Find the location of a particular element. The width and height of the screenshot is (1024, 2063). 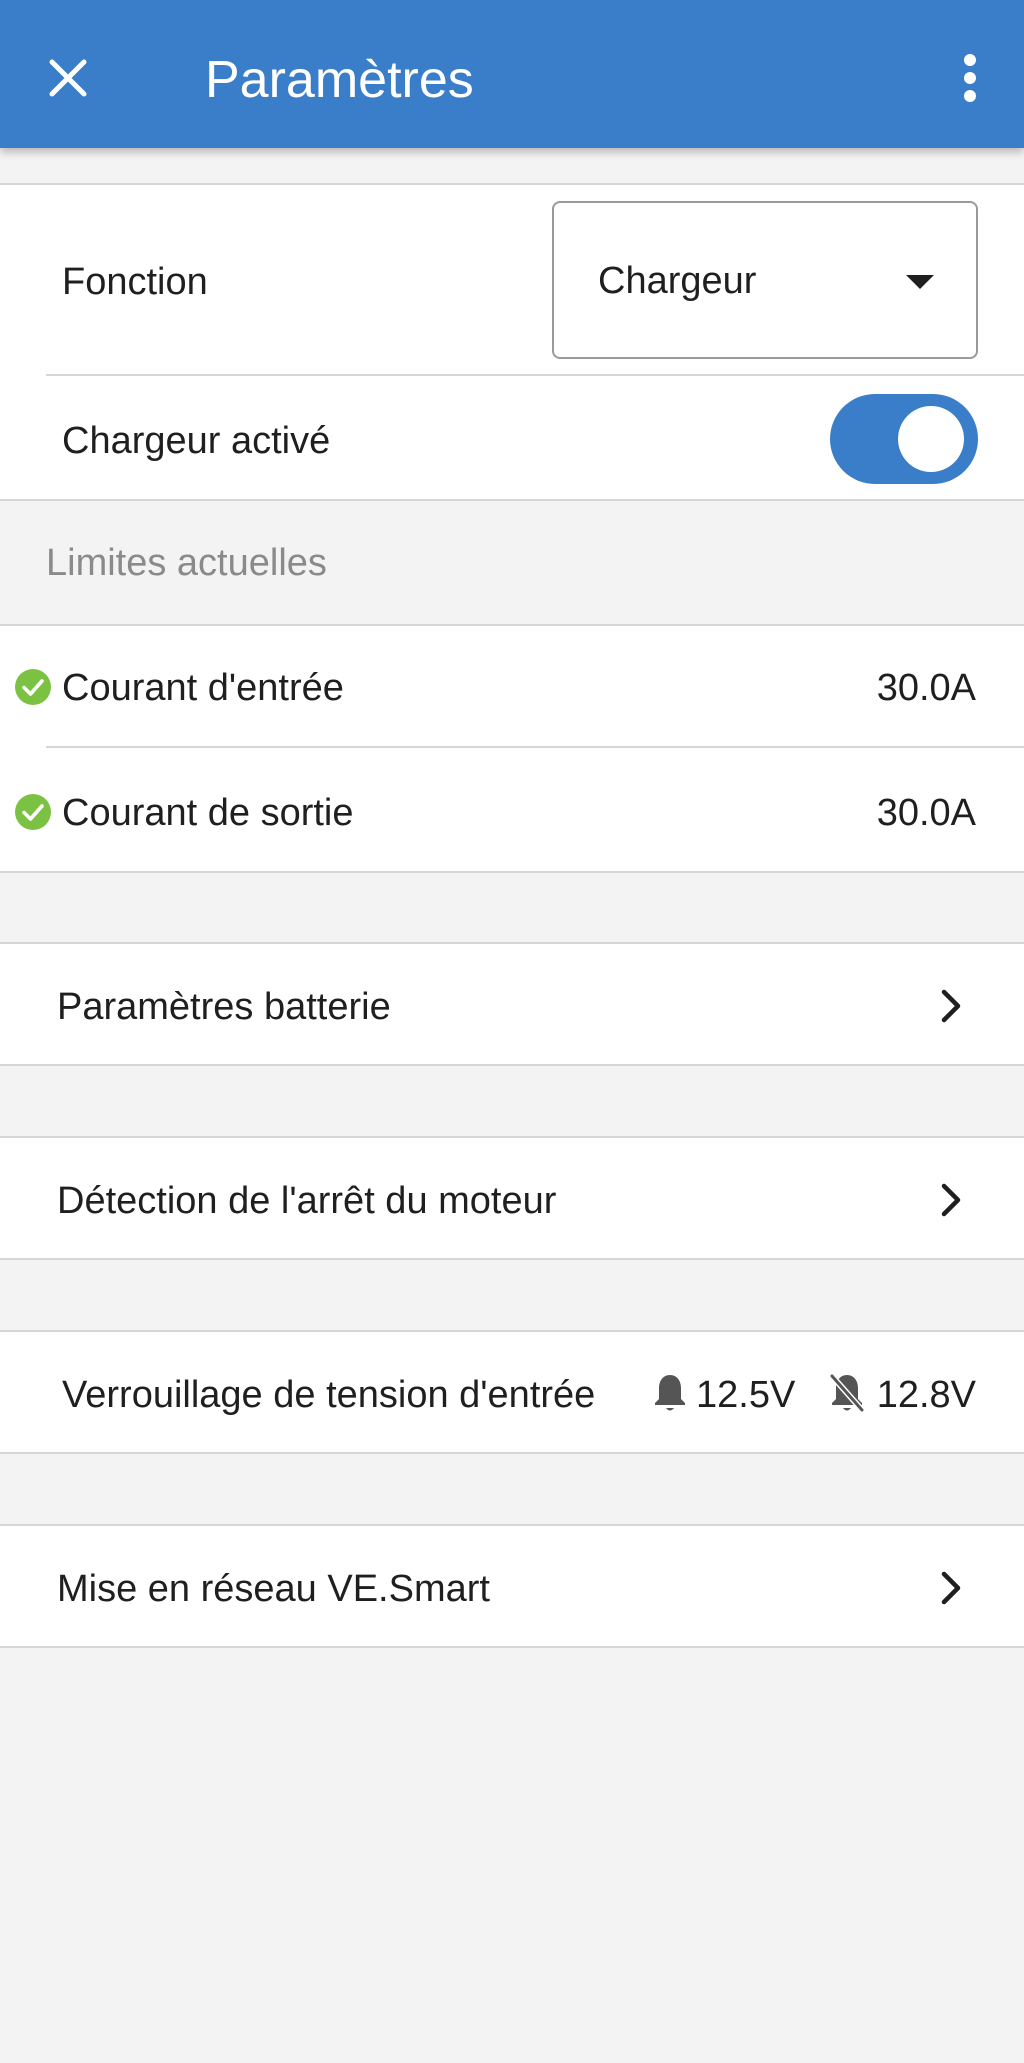

toggle-knob is located at coordinates (931, 439).